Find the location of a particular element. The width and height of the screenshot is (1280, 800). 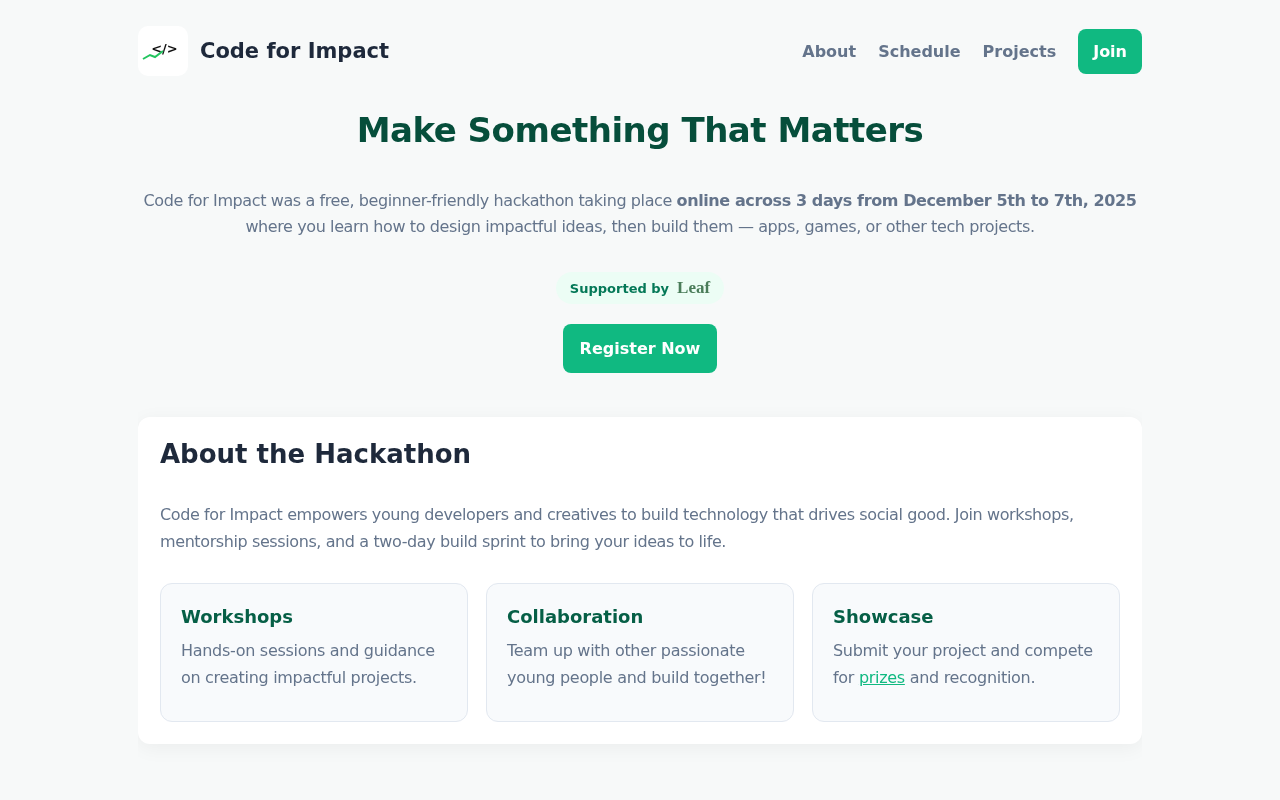

feature-text: Team up with other passionate young people and build together! is located at coordinates (637, 664).